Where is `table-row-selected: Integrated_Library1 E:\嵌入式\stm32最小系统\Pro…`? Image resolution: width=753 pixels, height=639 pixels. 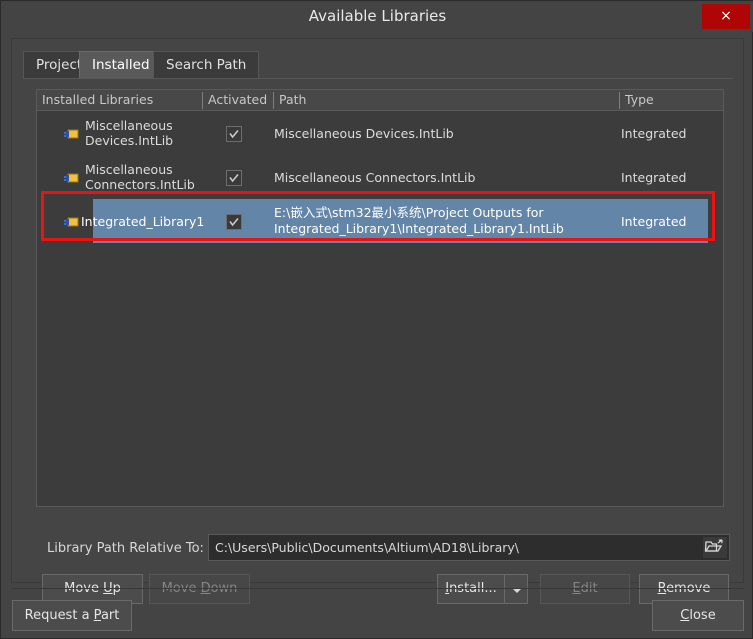
table-row-selected: Integrated_Library1 E:\嵌入式\stm32最小系统\Pro… is located at coordinates (380, 221).